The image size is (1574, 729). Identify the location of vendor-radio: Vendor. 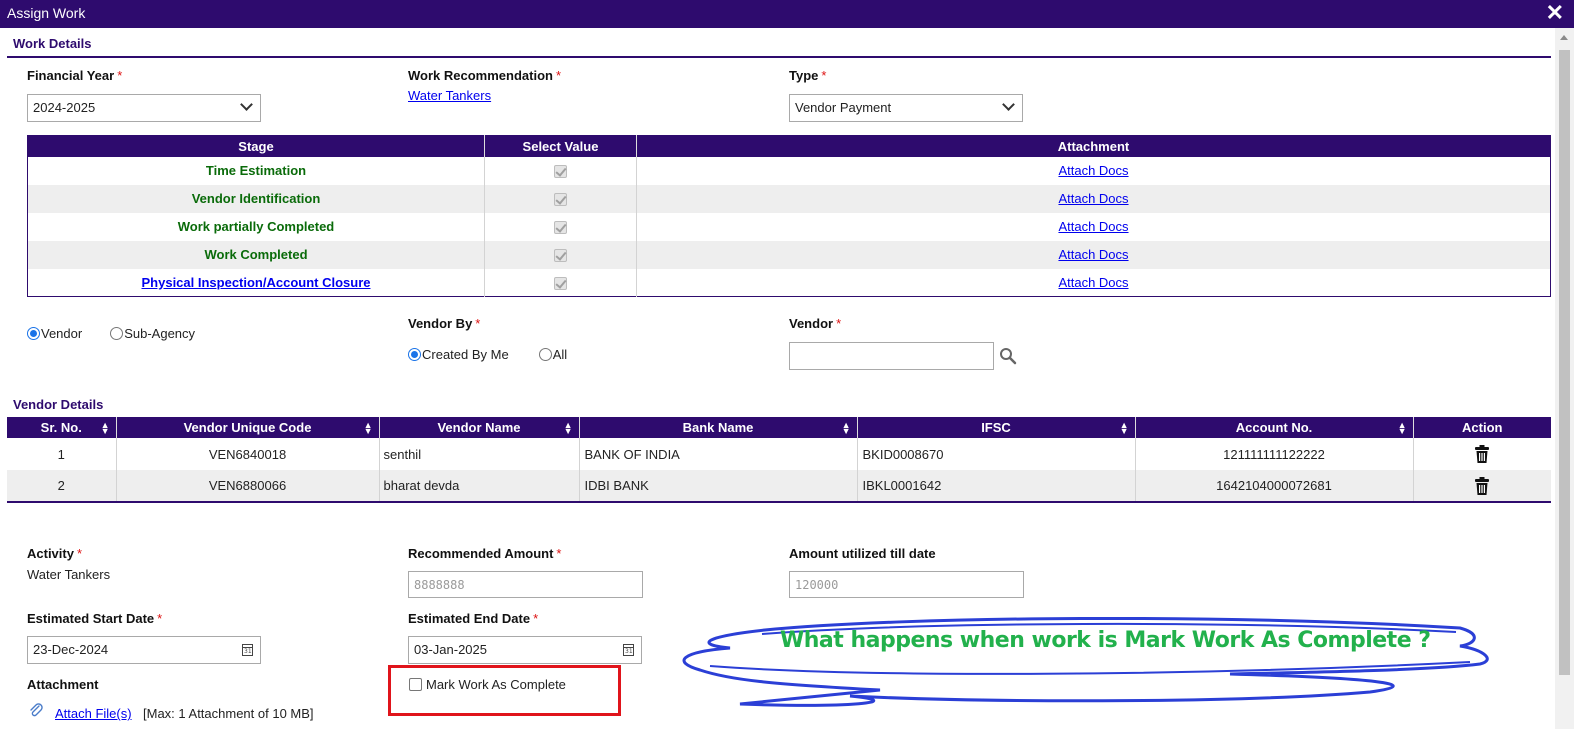
(54, 333).